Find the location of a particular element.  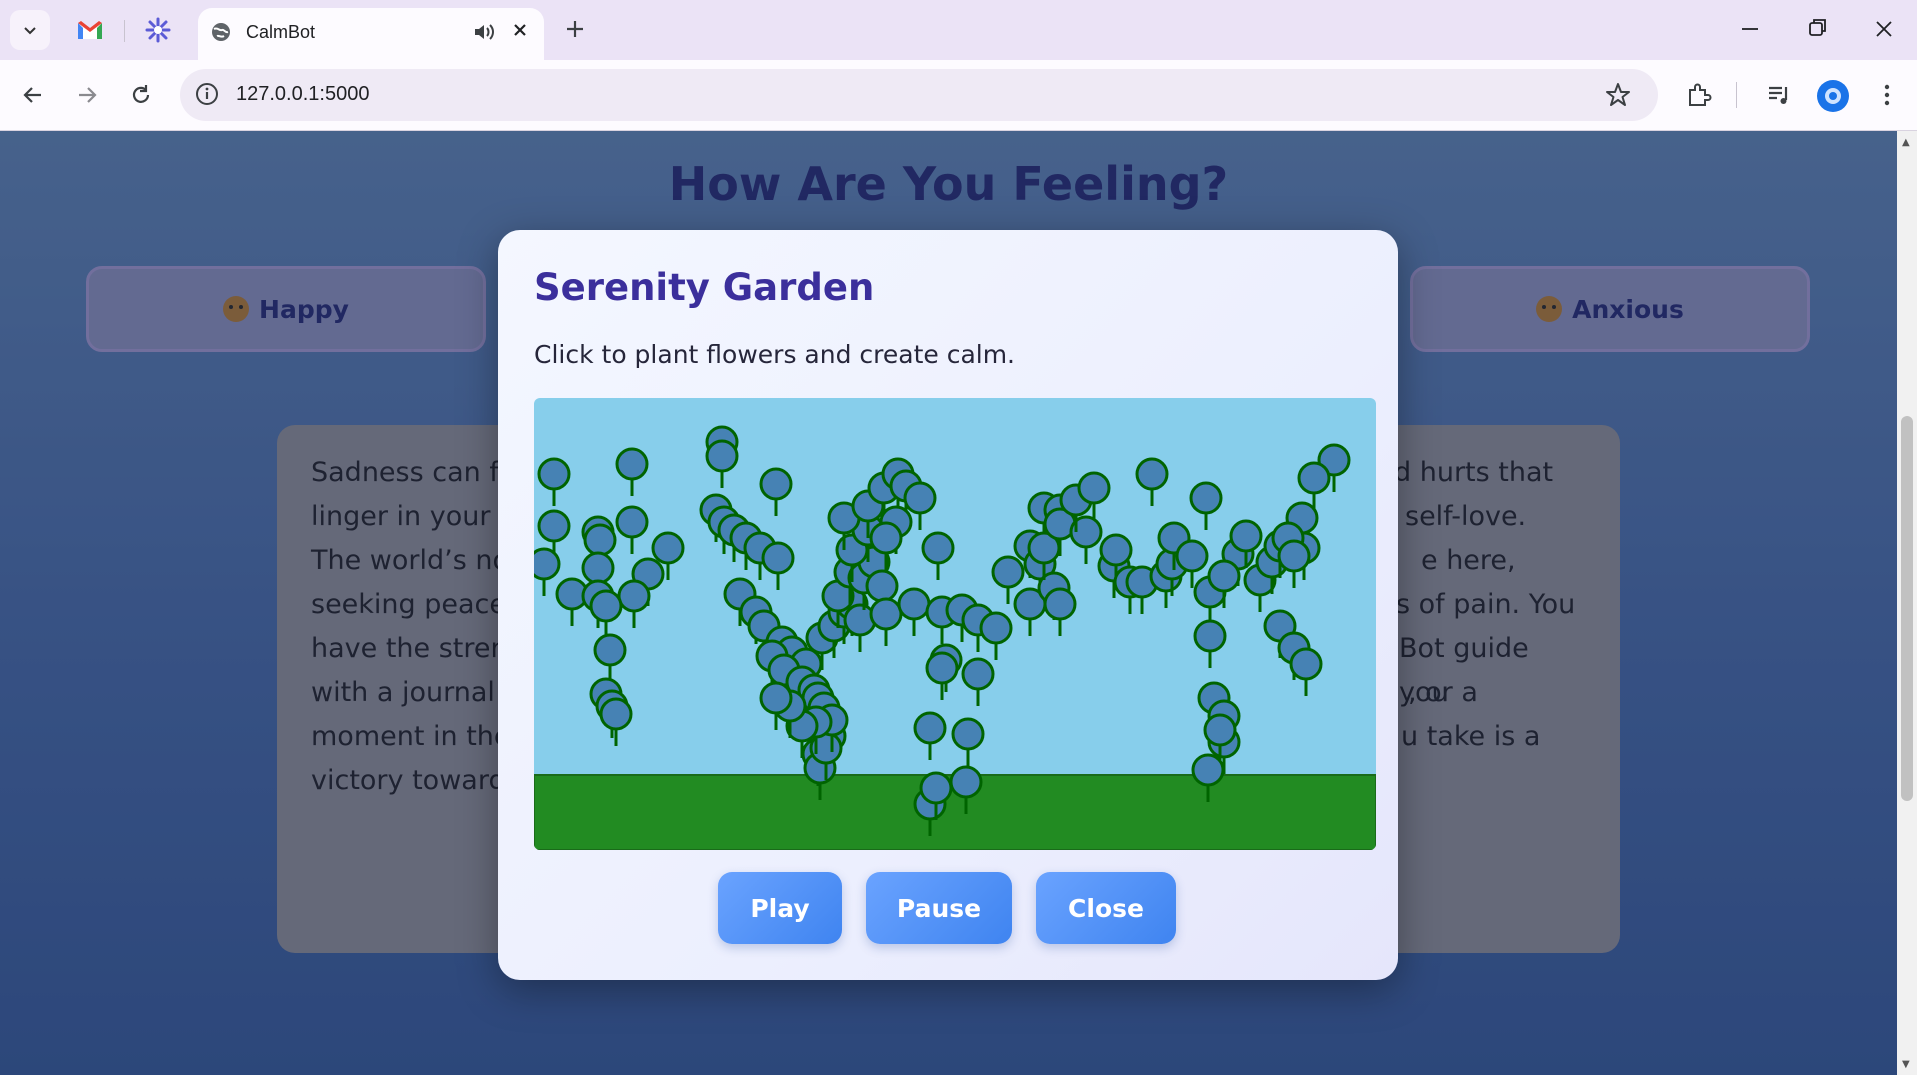

close-window-icon is located at coordinates (1884, 29).